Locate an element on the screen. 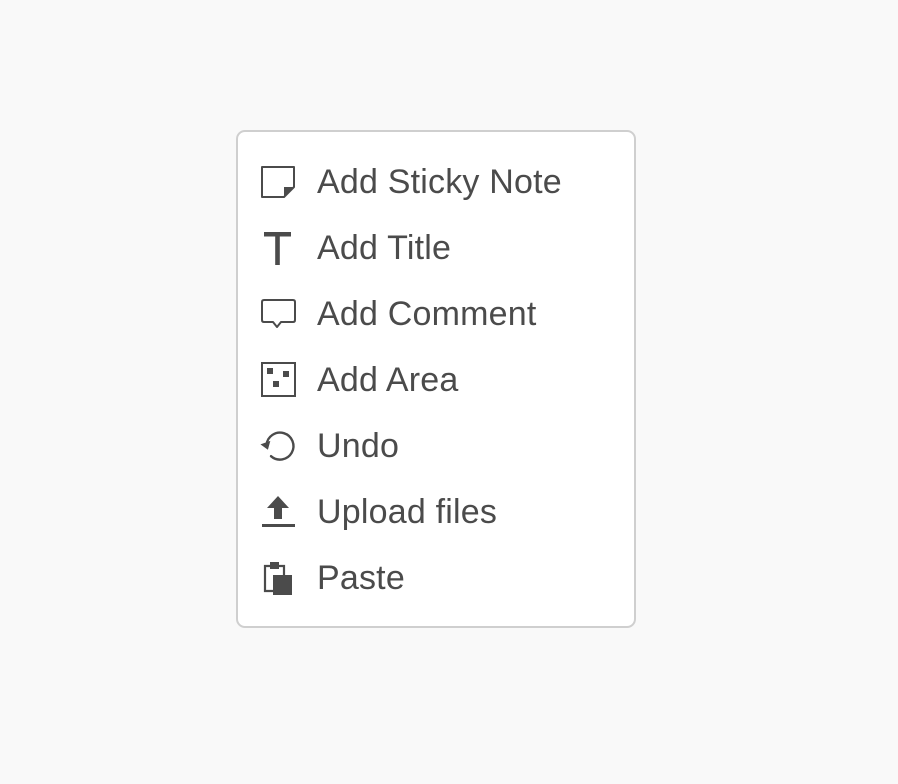 The height and width of the screenshot is (784, 898). menu-item-paste: Paste is located at coordinates (436, 578).